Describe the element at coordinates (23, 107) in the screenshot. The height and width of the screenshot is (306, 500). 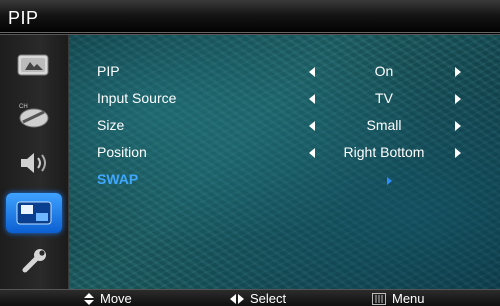
I see `svg-text: CH` at that location.